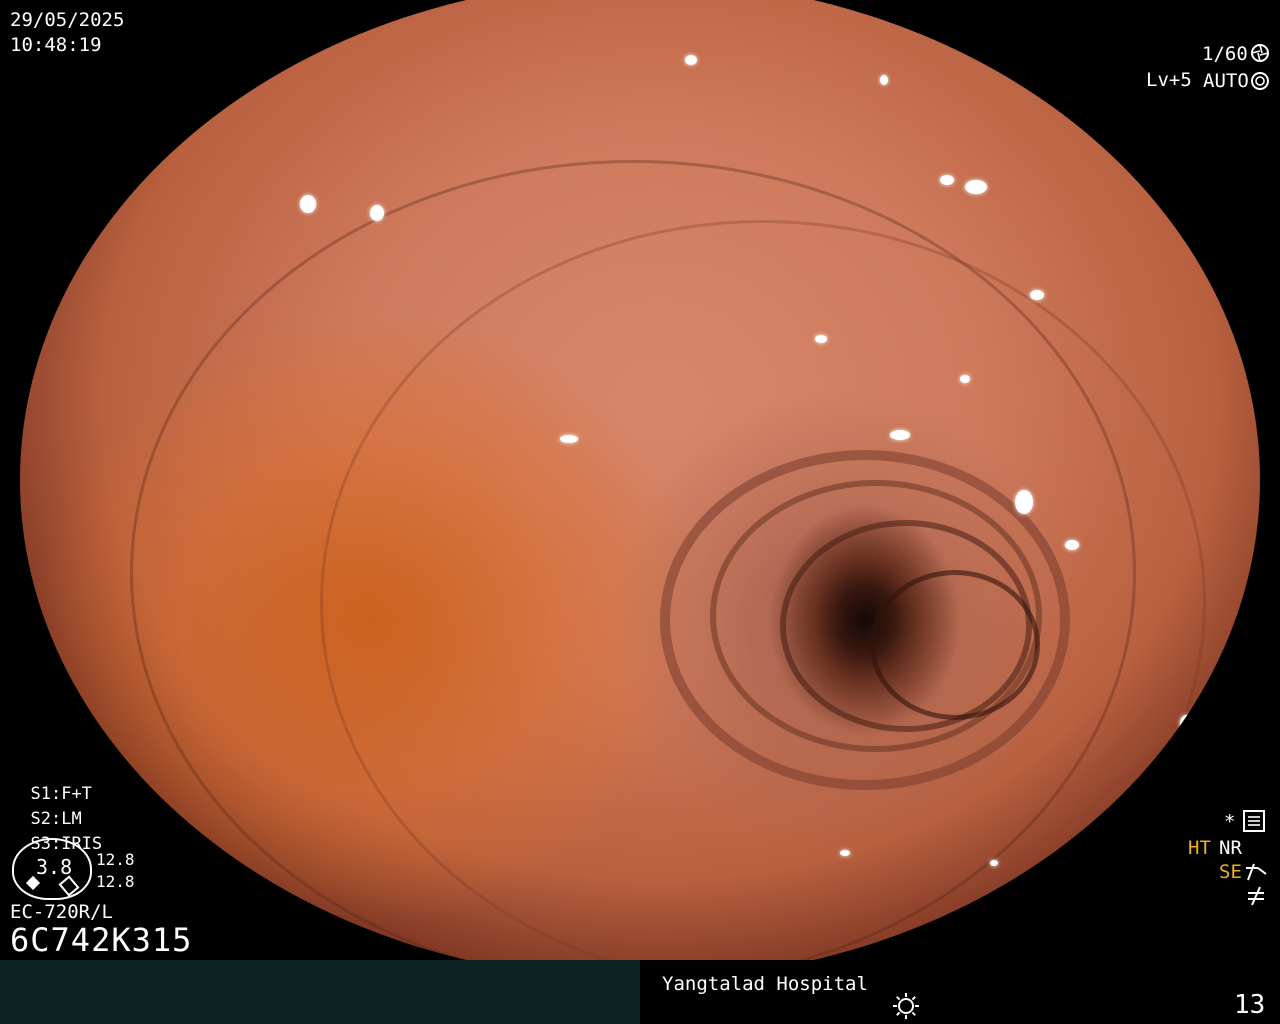  Describe the element at coordinates (765, 984) in the screenshot. I see `hospital-name: Yangtalad Hospital` at that location.